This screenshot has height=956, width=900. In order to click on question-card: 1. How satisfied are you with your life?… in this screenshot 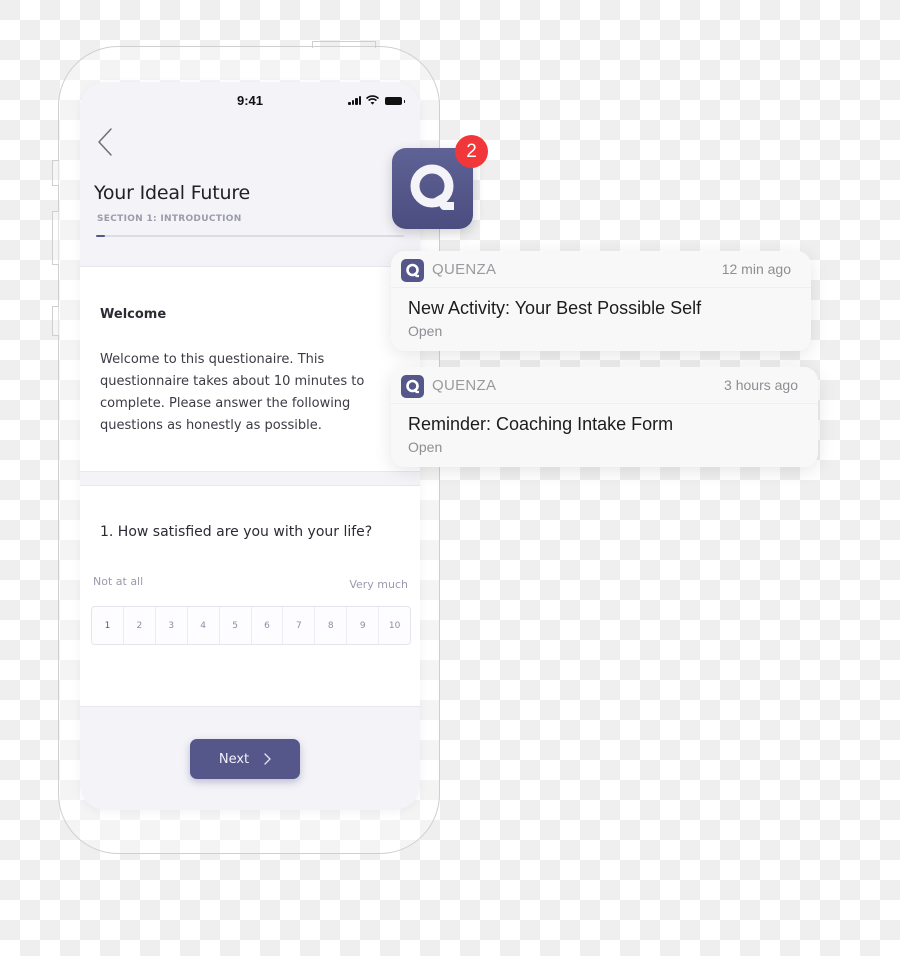, I will do `click(250, 596)`.